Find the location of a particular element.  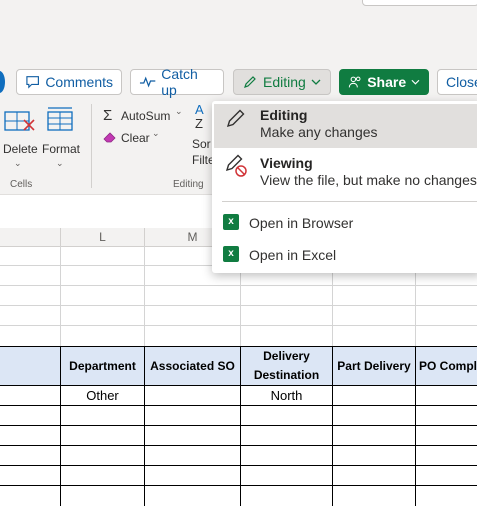

table-header-cell is located at coordinates (30, 366).